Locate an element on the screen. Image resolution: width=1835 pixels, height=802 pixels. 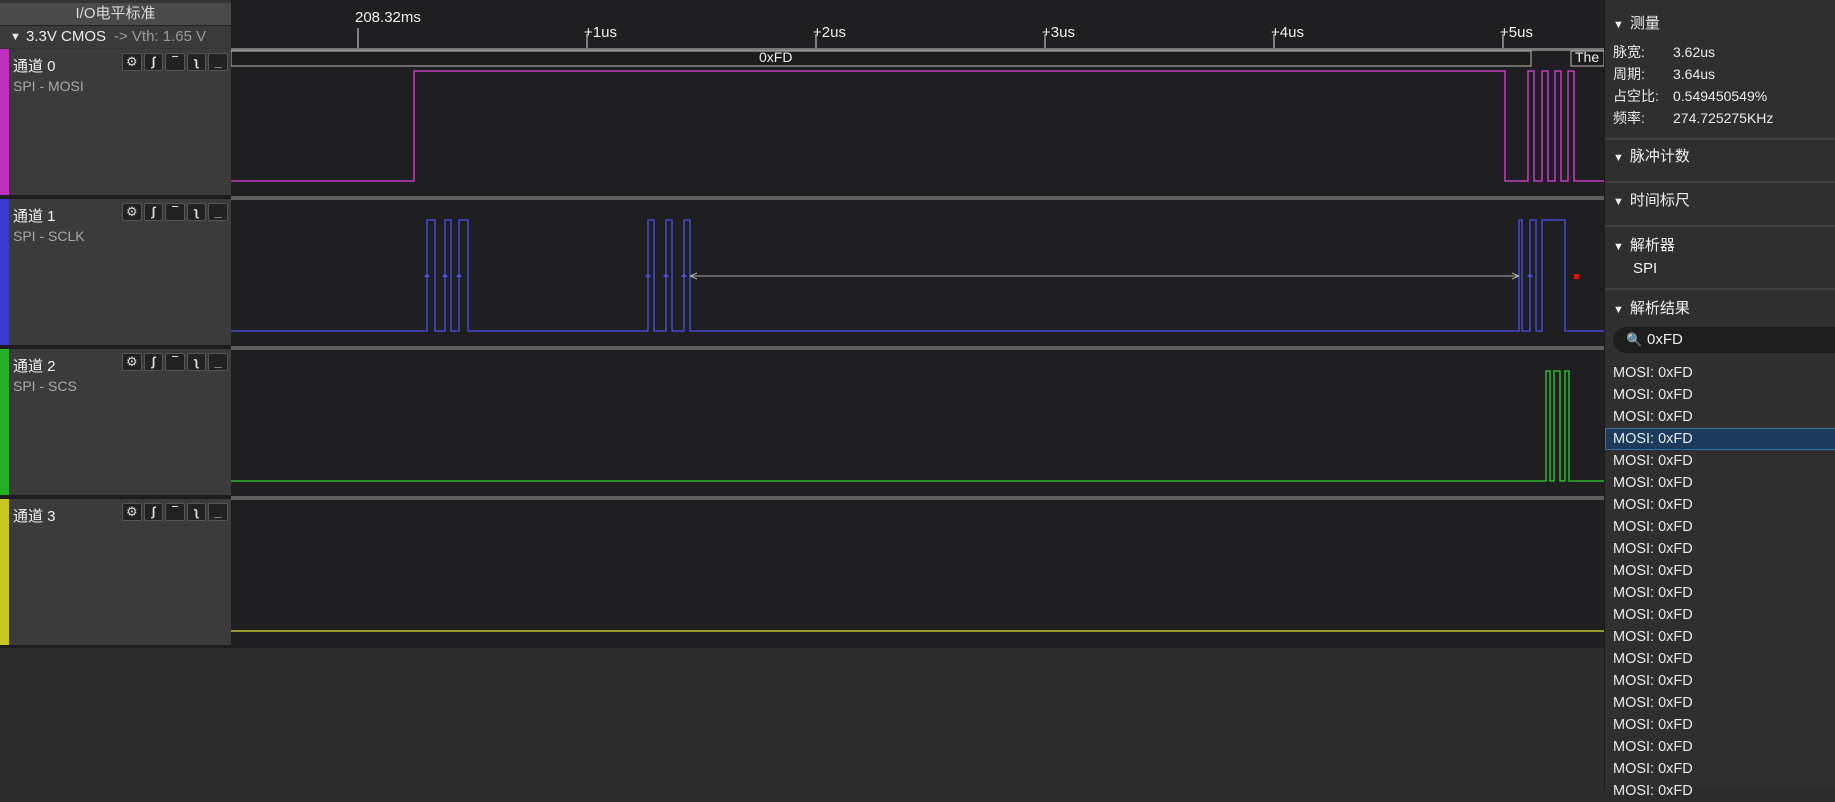
time-ruler-section-header: ▼ 时间标尺 is located at coordinates (1651, 199).